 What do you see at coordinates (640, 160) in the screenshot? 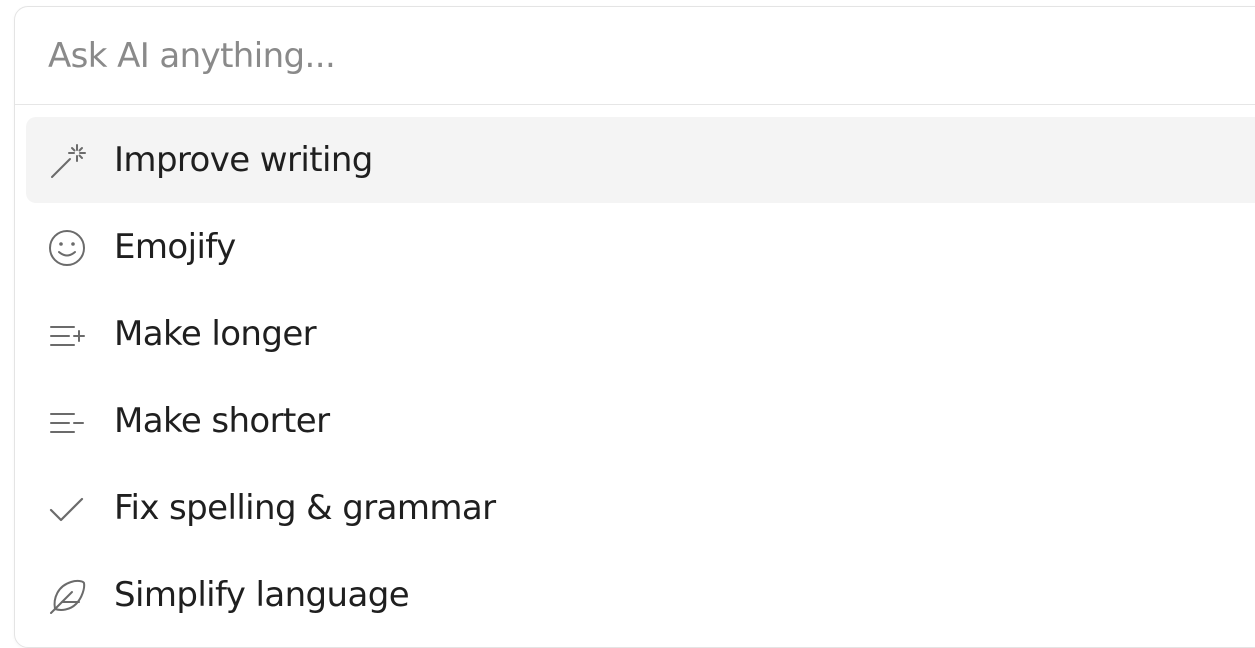
I see `menu-item-improve-writing: Improve writing` at bounding box center [640, 160].